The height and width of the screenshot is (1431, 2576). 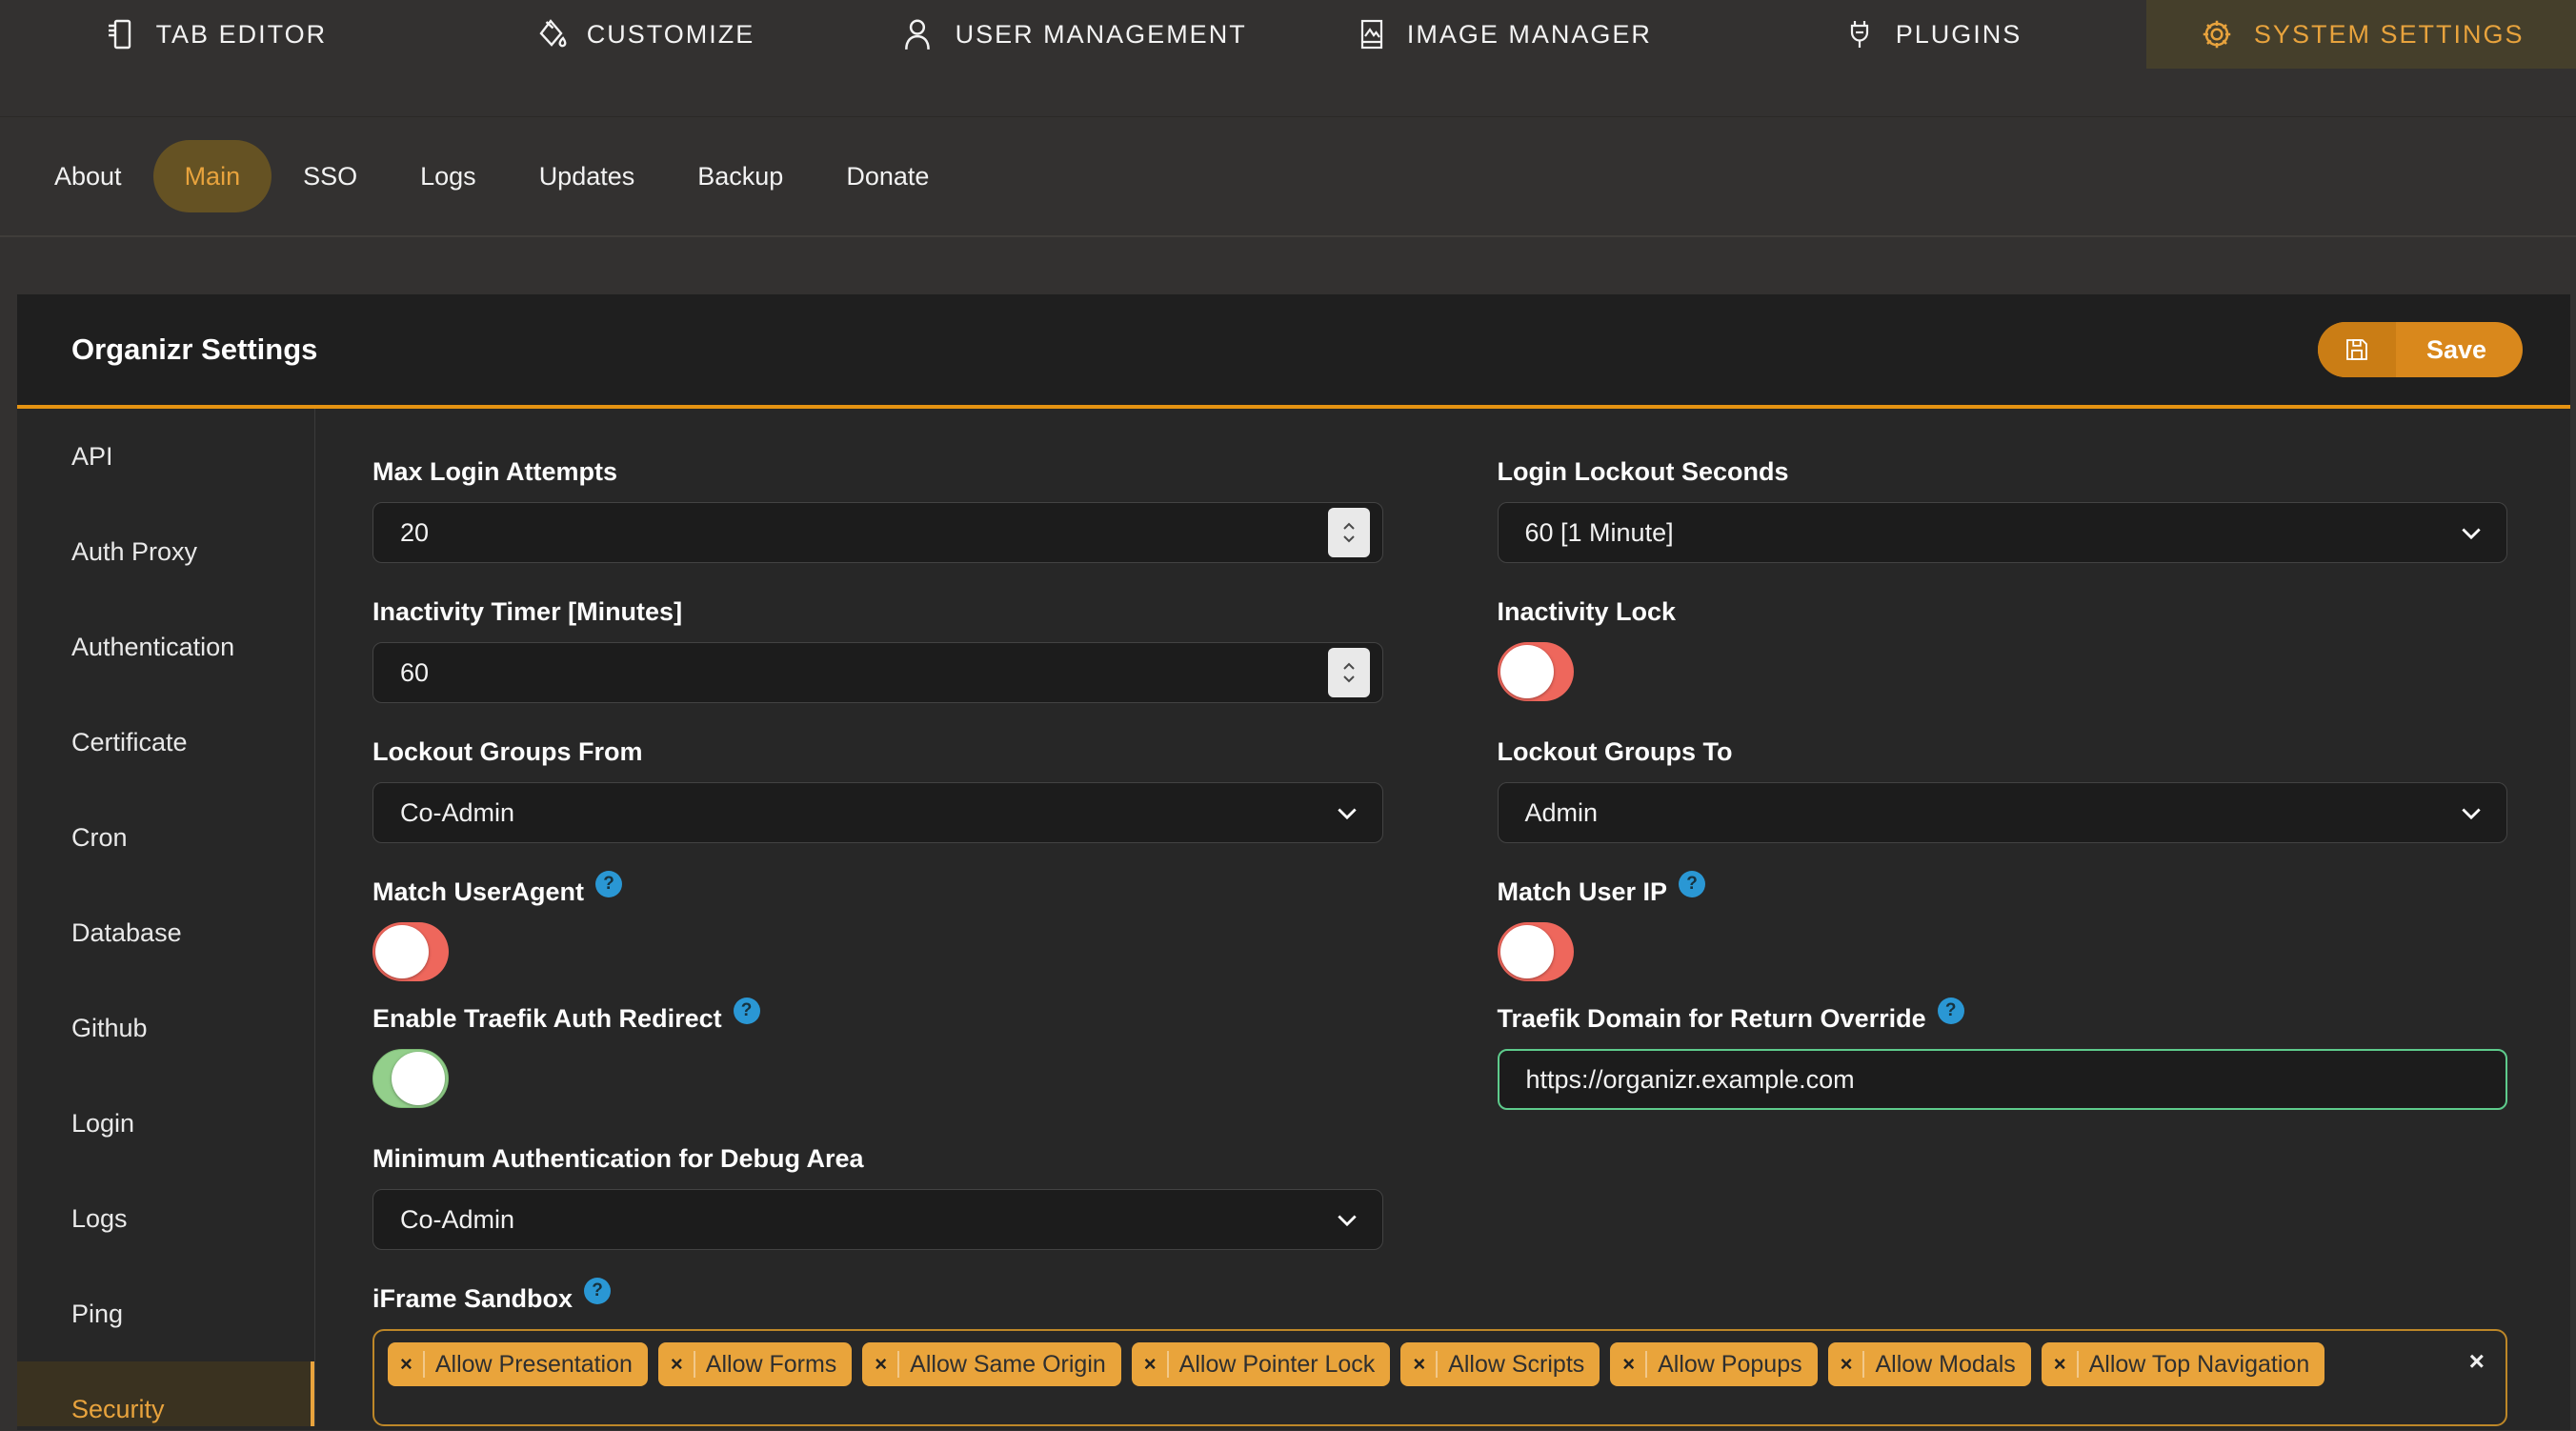 I want to click on subnav-tab-sso: SSO, so click(x=331, y=176).